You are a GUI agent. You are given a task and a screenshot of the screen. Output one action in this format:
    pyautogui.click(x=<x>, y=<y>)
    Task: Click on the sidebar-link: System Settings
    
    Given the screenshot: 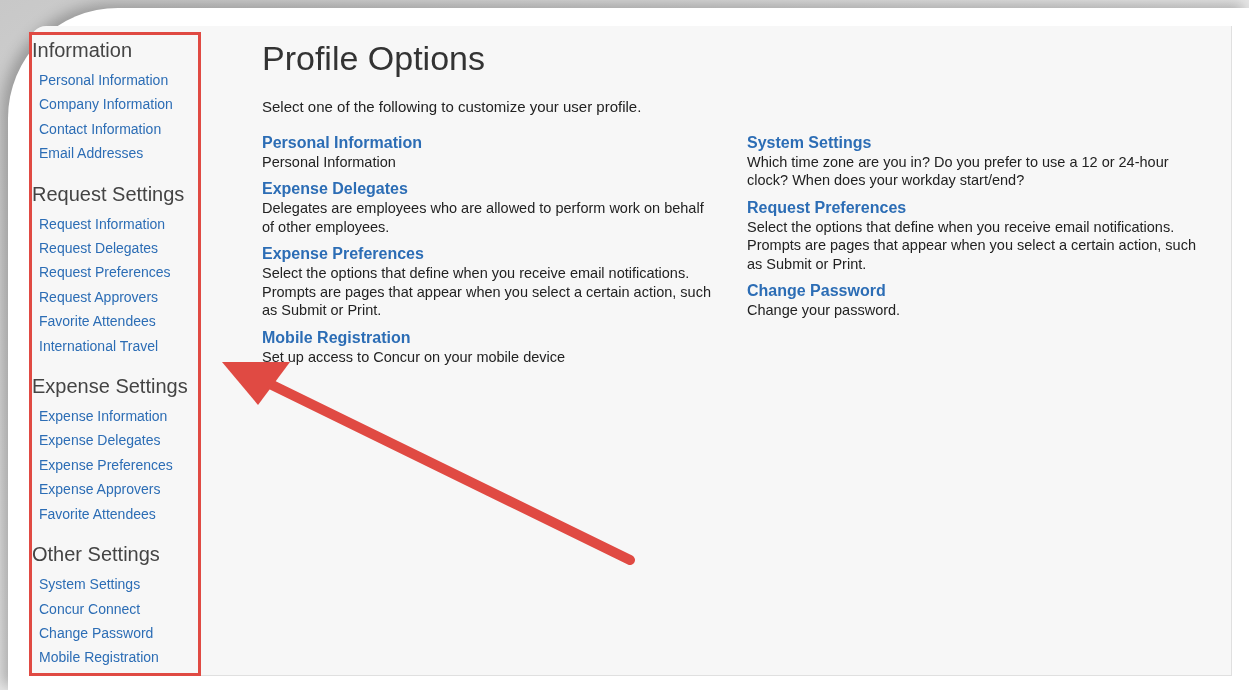 What is the action you would take?
    pyautogui.click(x=90, y=584)
    